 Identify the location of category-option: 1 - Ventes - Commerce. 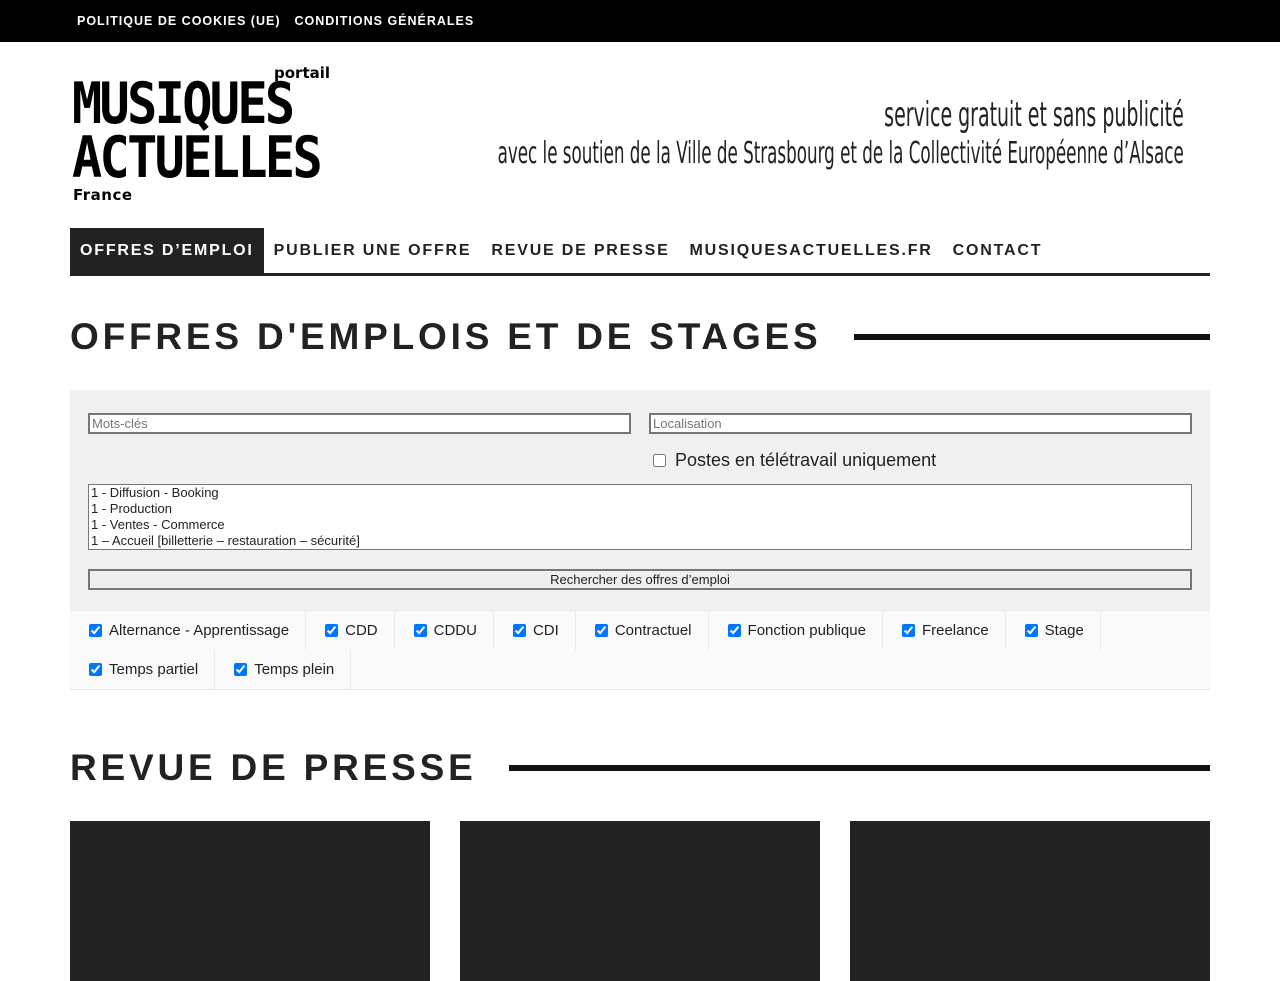
(640, 525).